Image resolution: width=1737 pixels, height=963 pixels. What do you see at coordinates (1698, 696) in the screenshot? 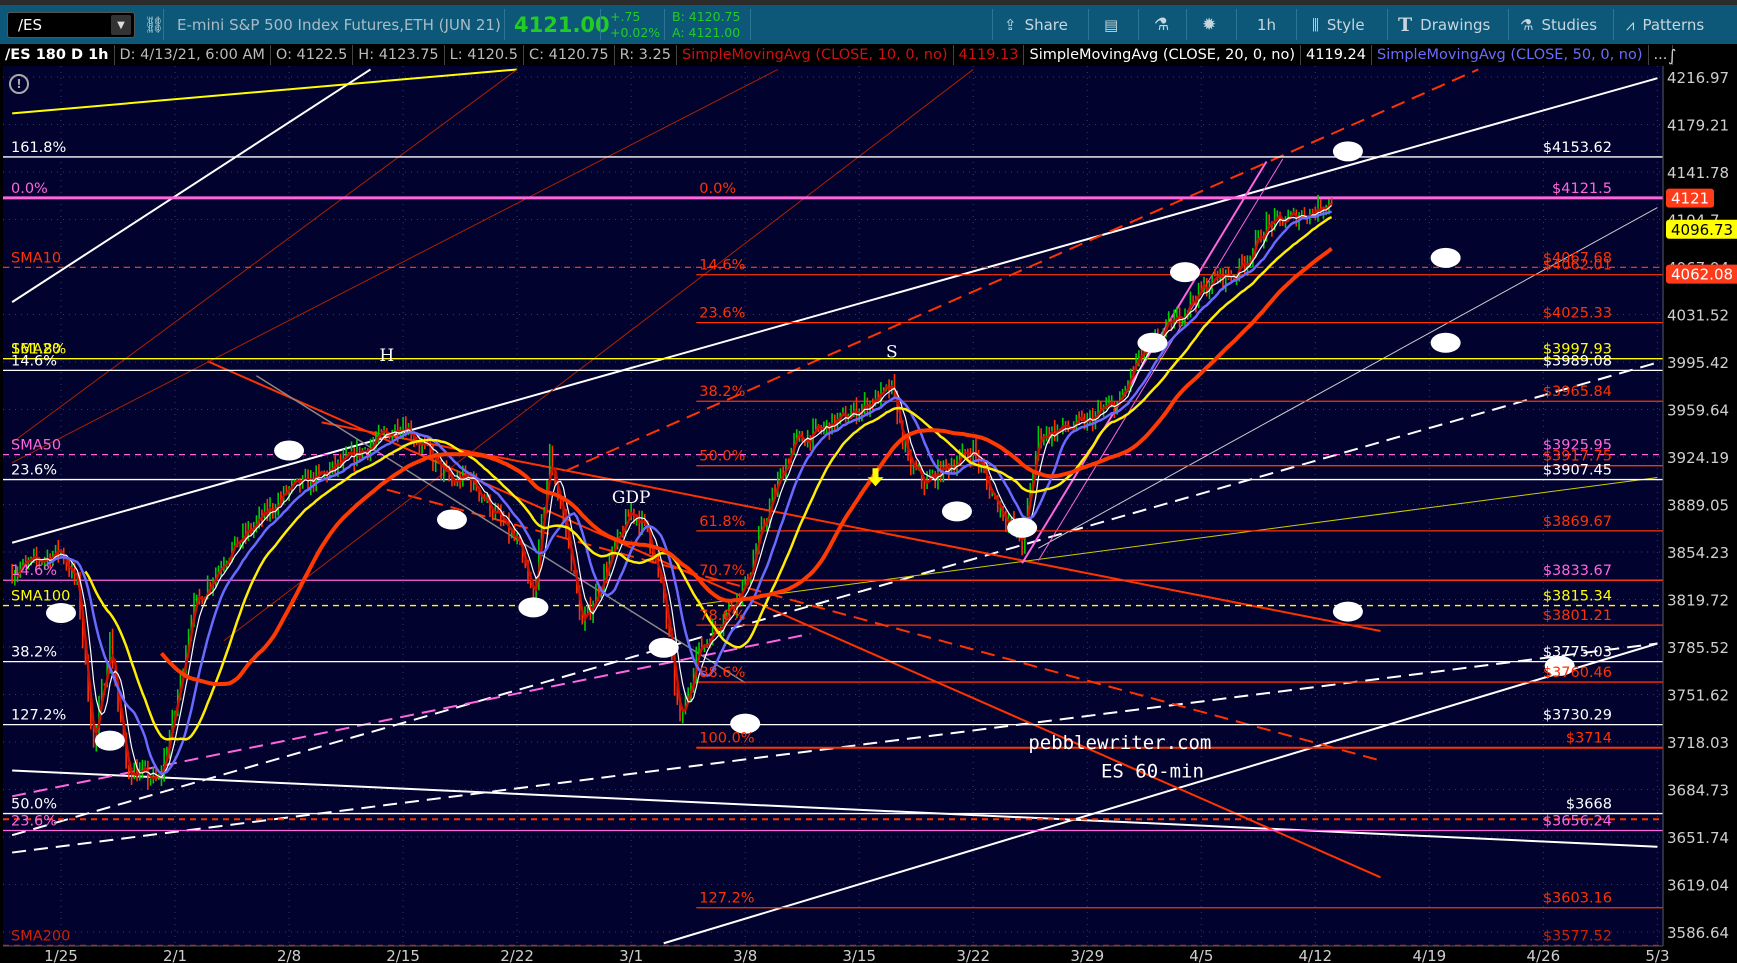
I see `y-tick-label: 3751.62` at bounding box center [1698, 696].